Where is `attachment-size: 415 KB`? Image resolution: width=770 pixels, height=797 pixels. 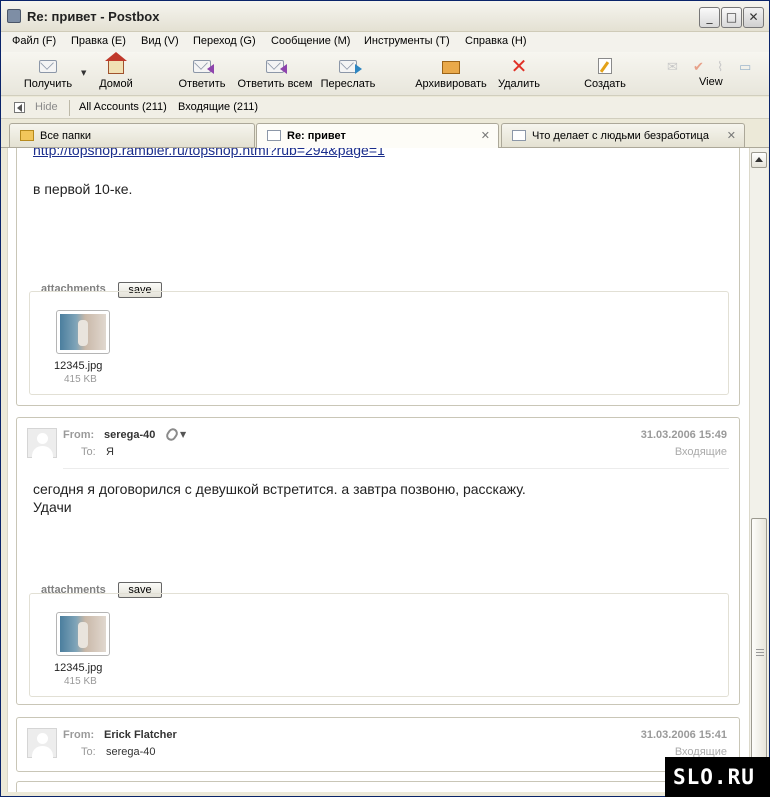 attachment-size: 415 KB is located at coordinates (80, 379).